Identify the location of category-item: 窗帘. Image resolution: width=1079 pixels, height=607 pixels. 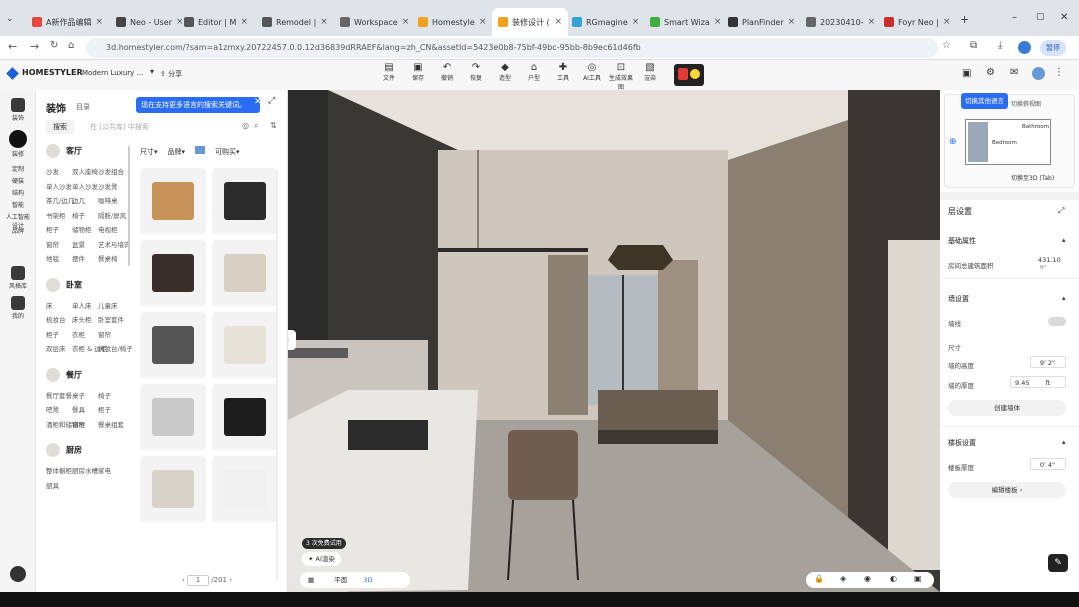
(104, 334).